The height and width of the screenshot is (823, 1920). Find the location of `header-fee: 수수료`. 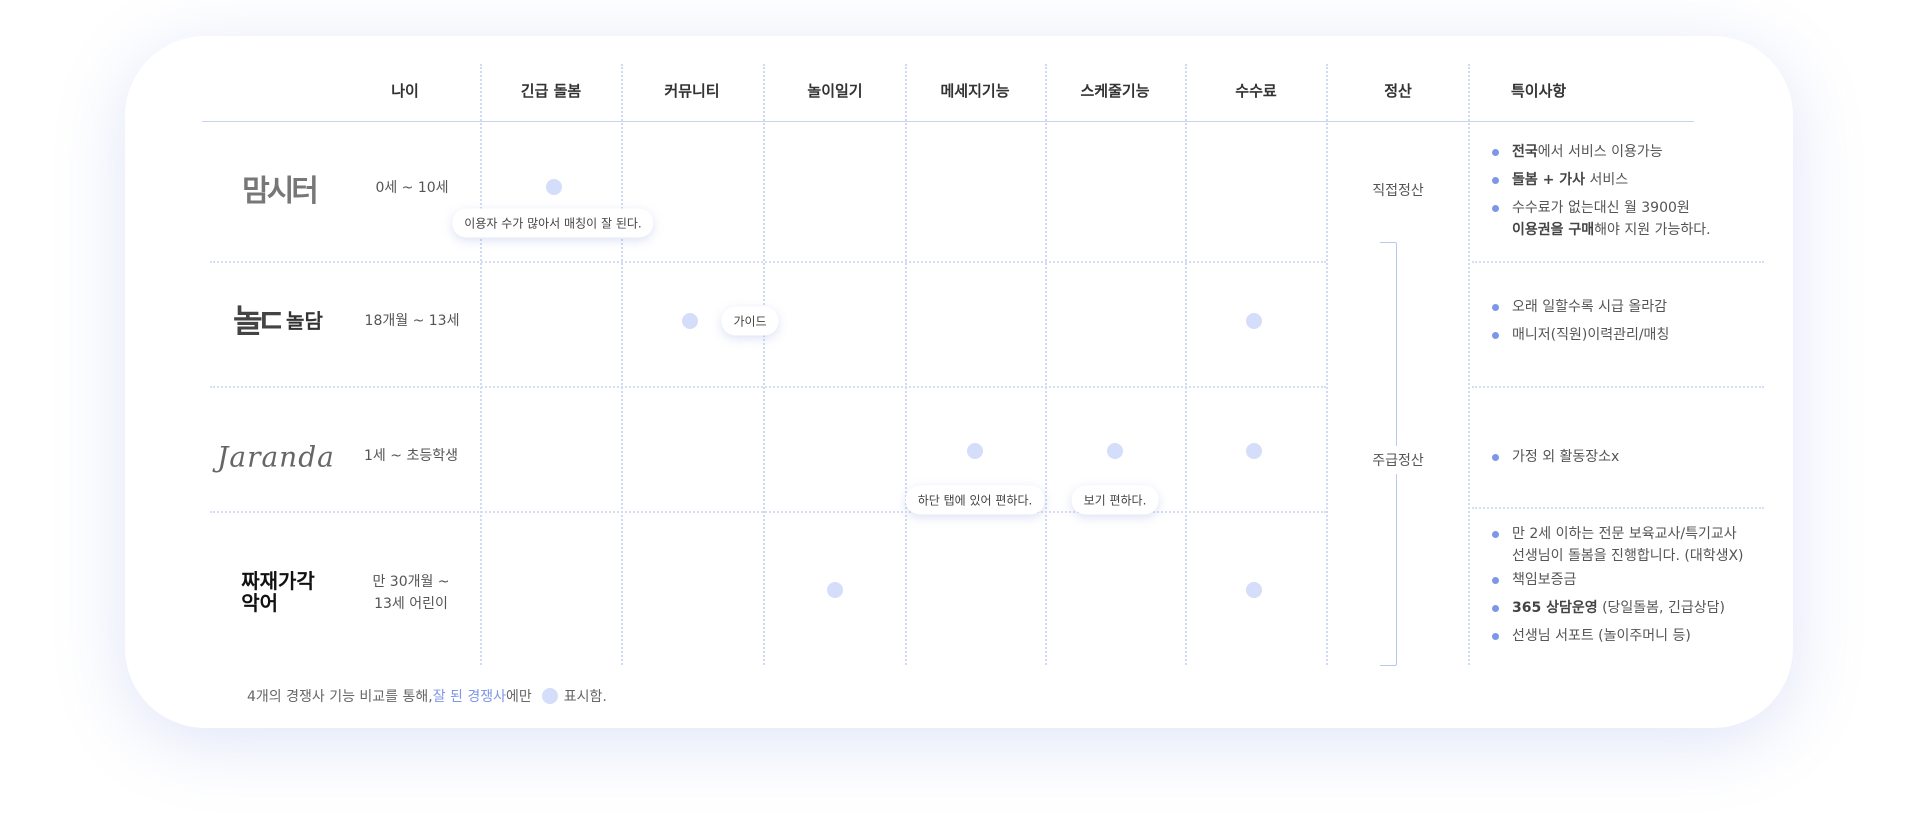

header-fee: 수수료 is located at coordinates (1256, 91).